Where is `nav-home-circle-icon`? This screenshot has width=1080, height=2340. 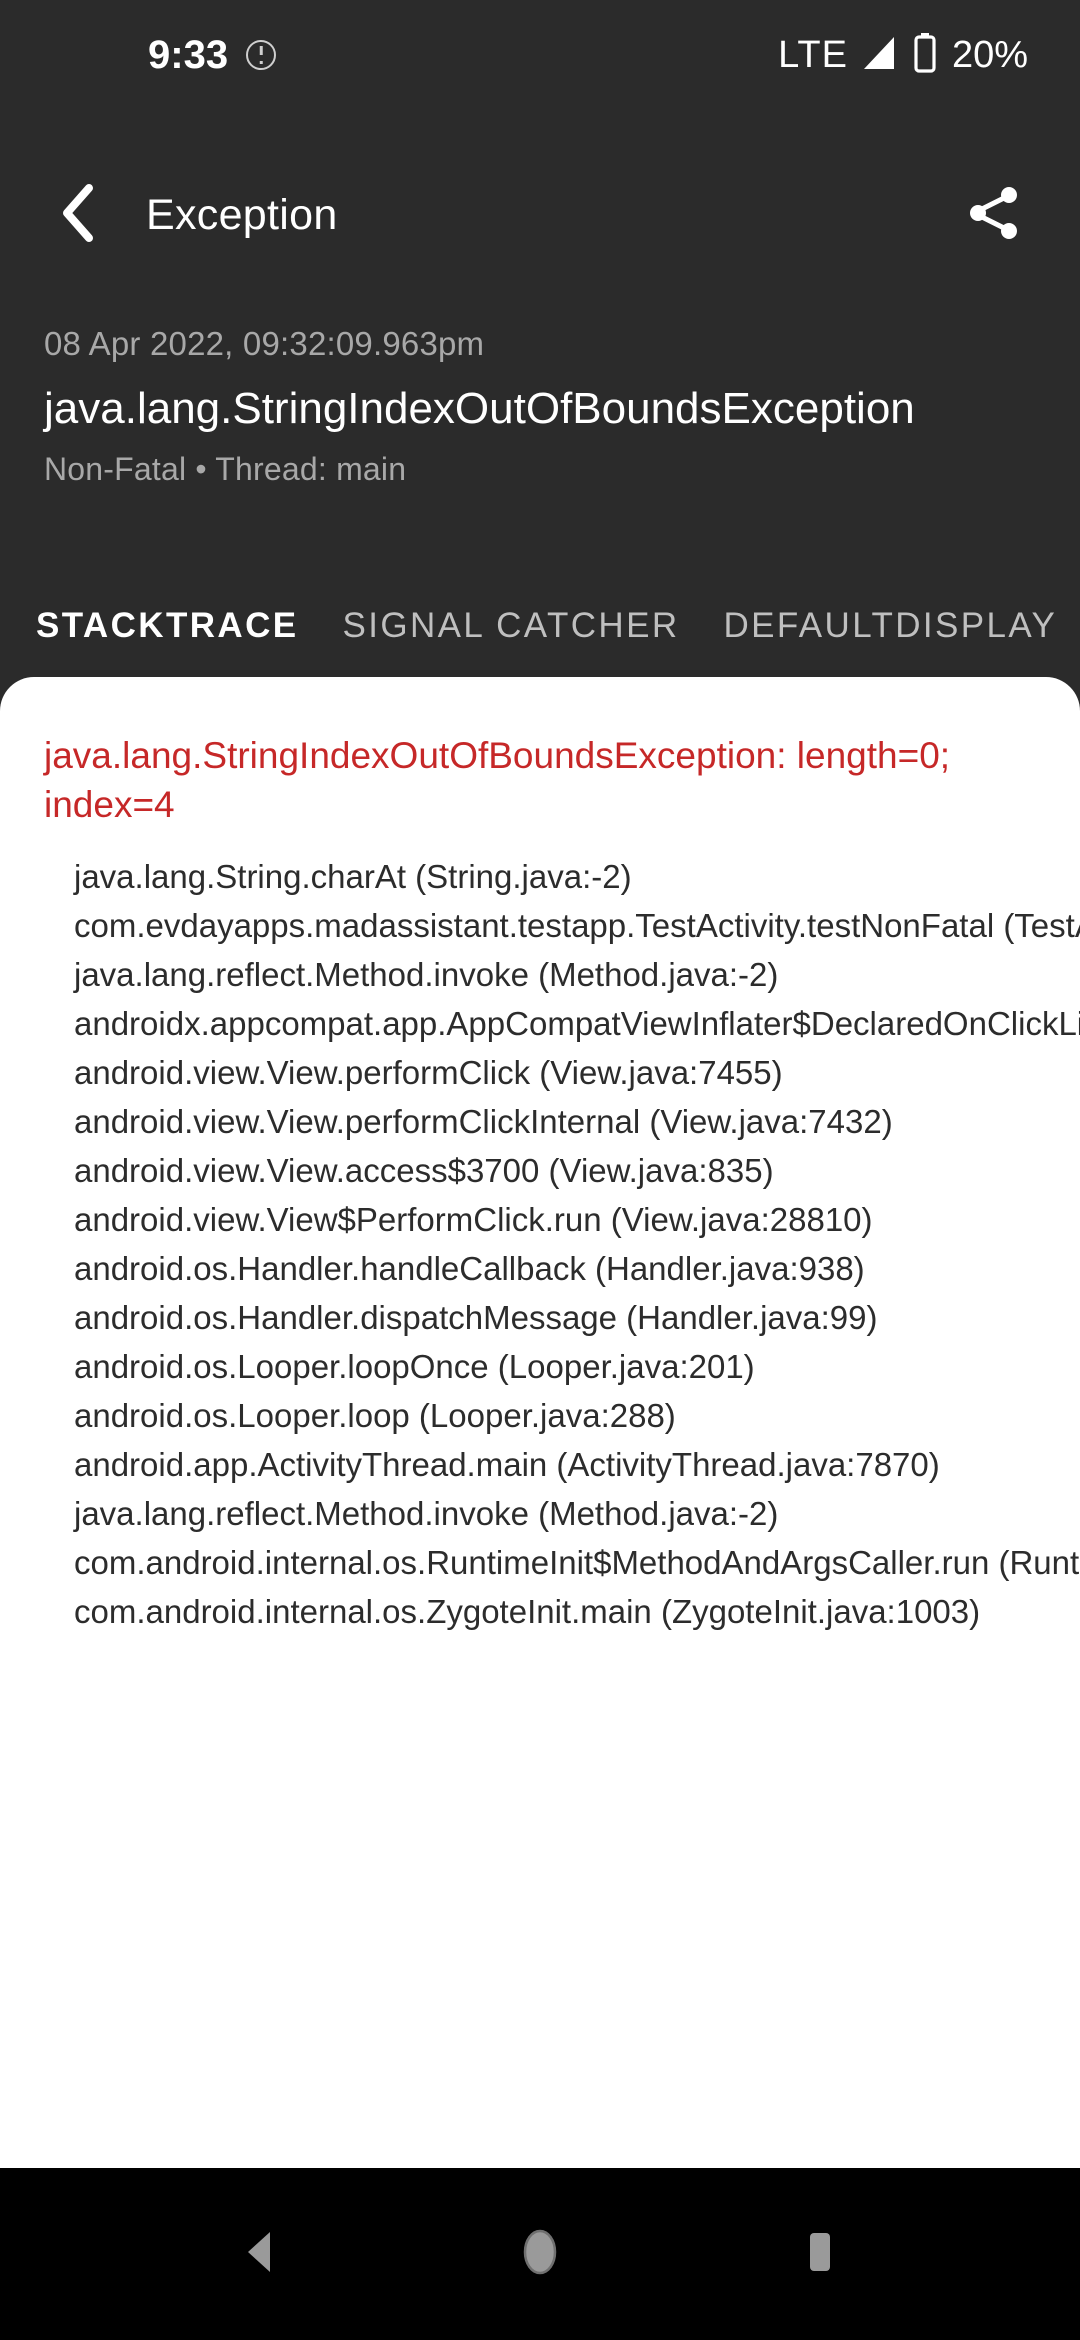
nav-home-circle-icon is located at coordinates (540, 2254).